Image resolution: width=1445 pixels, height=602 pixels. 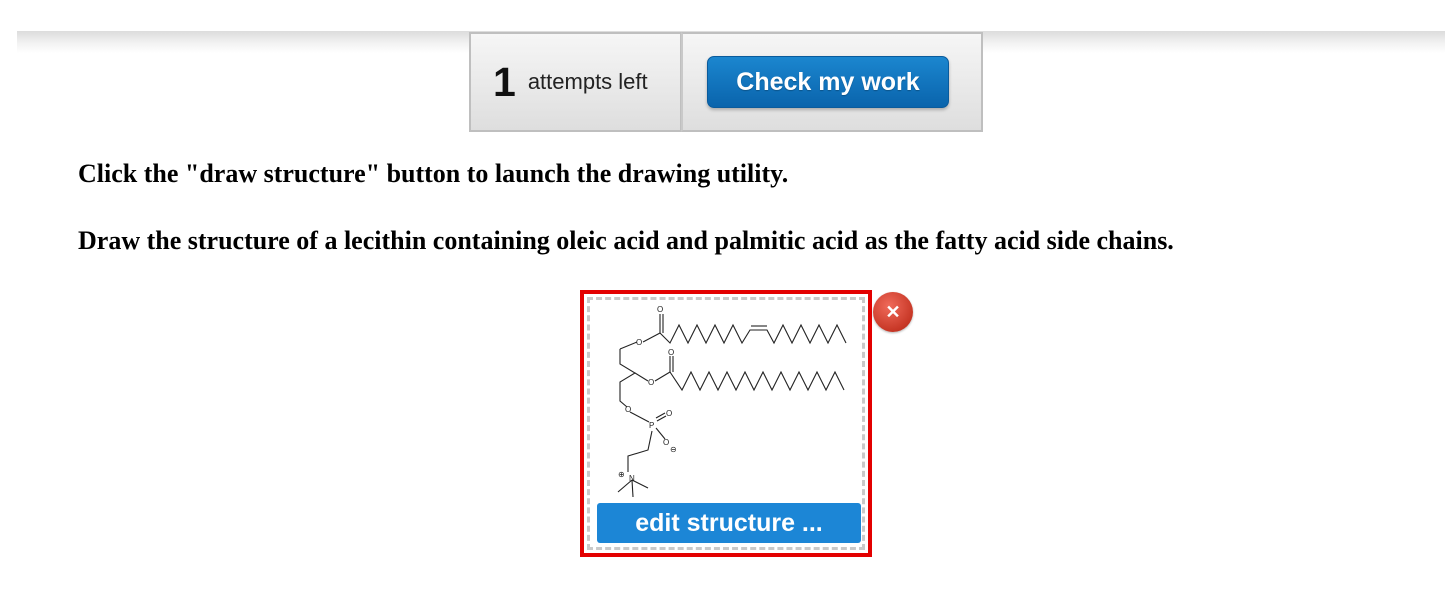 What do you see at coordinates (651, 425) in the screenshot?
I see `atom-p: P` at bounding box center [651, 425].